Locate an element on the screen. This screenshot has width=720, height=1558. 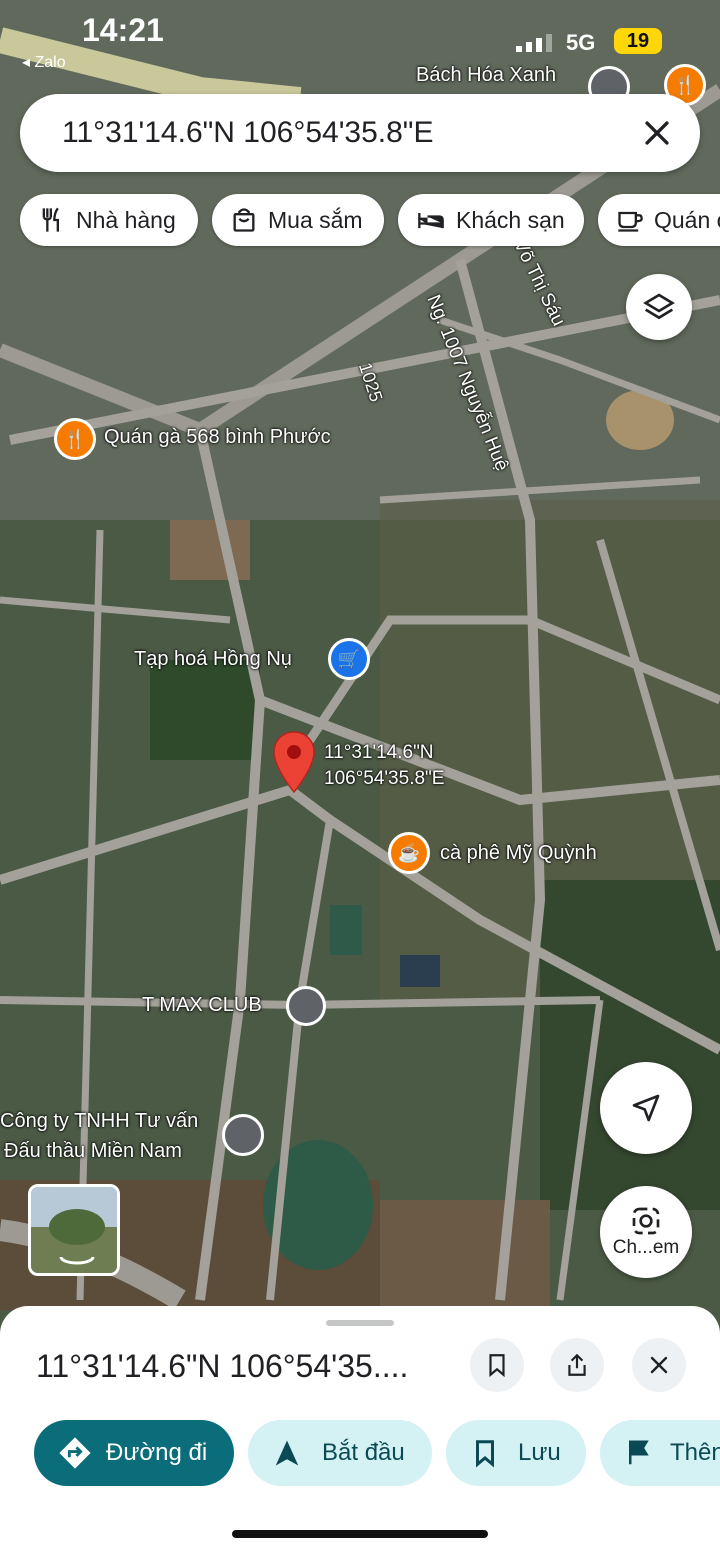
poi-label-cong-ty-line1: Công ty TNHH Tư vấn is located at coordinates (99, 1121).